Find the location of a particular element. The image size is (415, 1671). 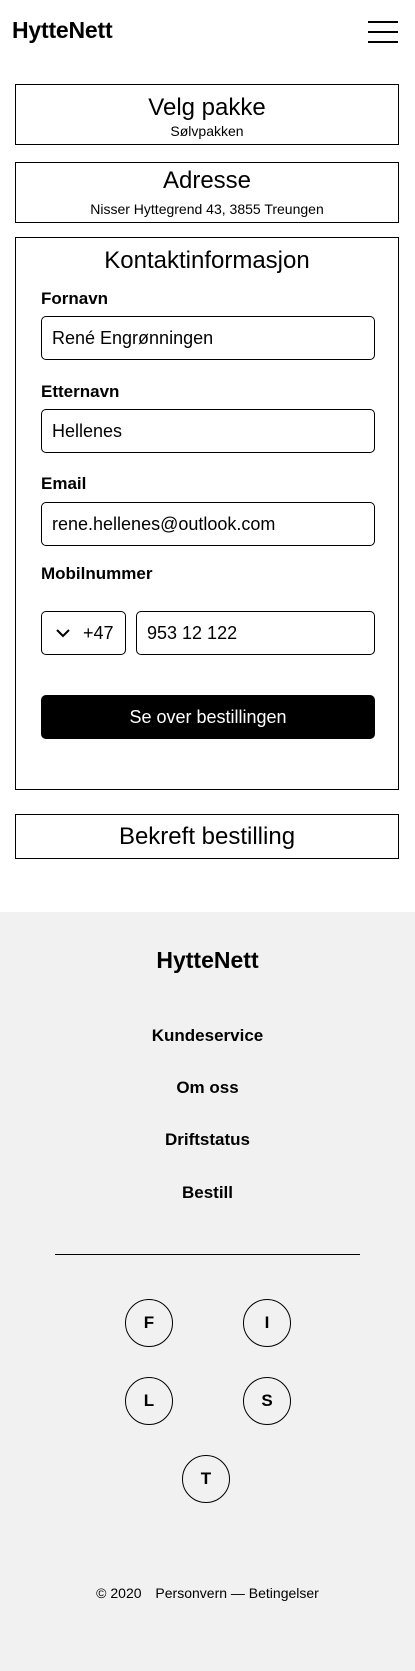

step-package-value: Sølvpakken is located at coordinates (207, 131).